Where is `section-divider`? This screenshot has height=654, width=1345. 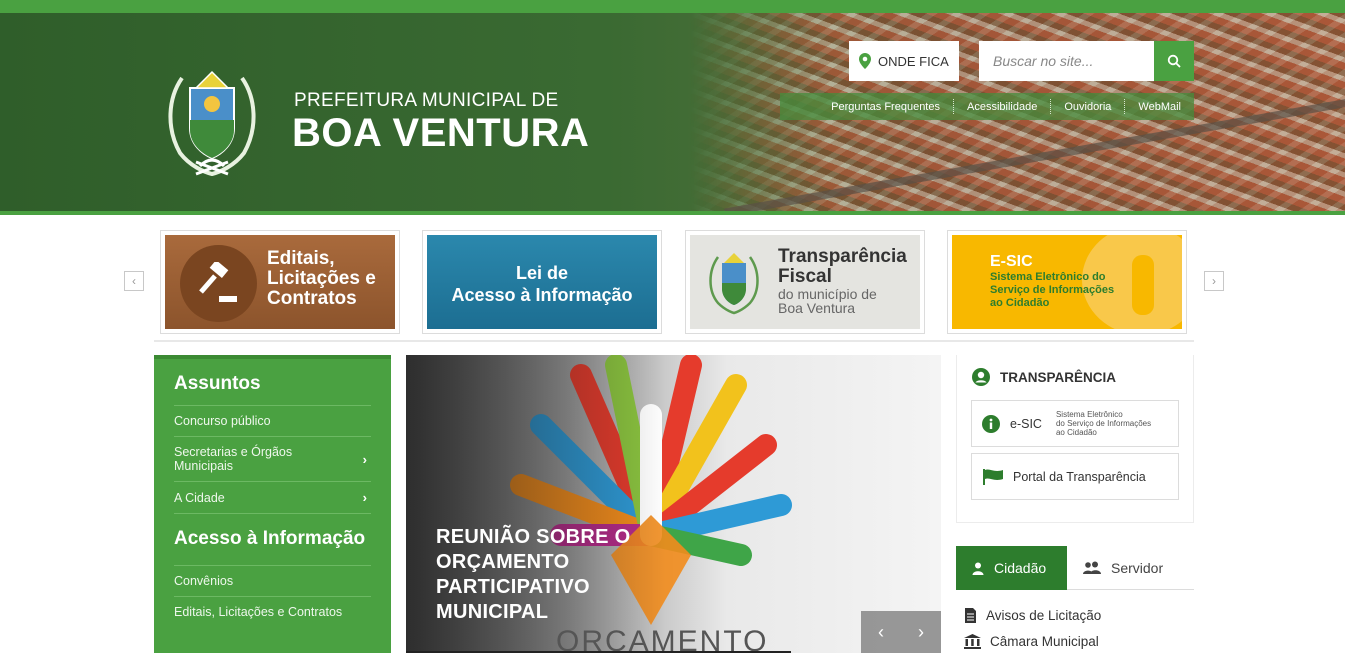 section-divider is located at coordinates (674, 341).